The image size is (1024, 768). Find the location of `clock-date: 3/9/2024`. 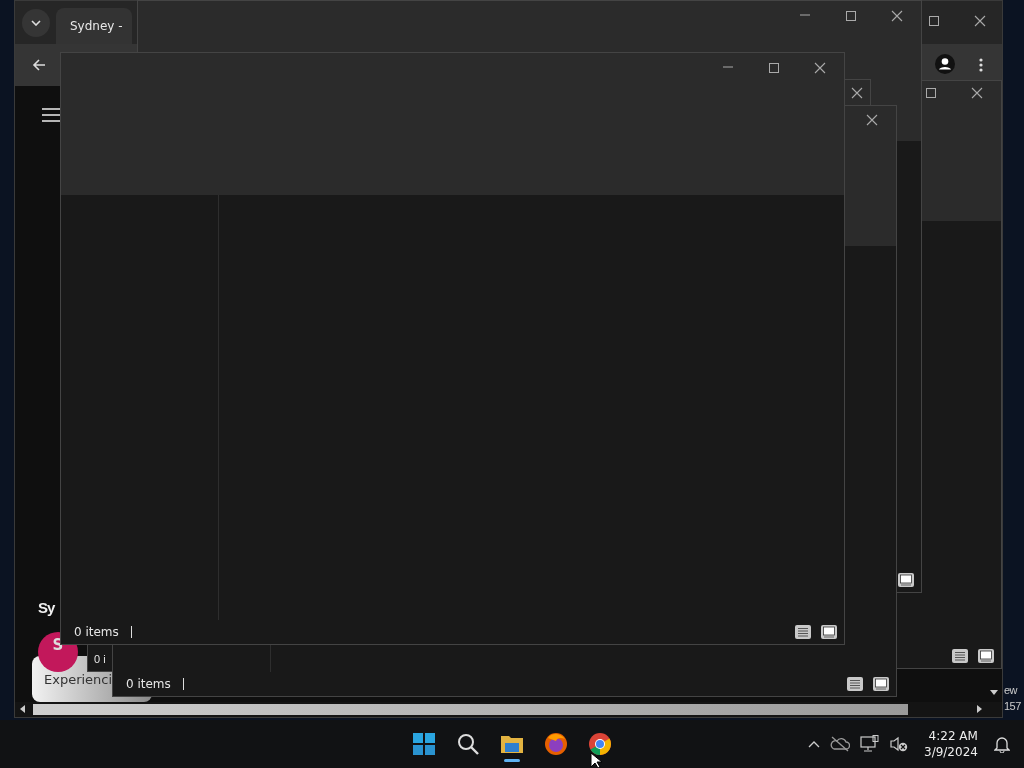

clock-date: 3/9/2024 is located at coordinates (951, 752).